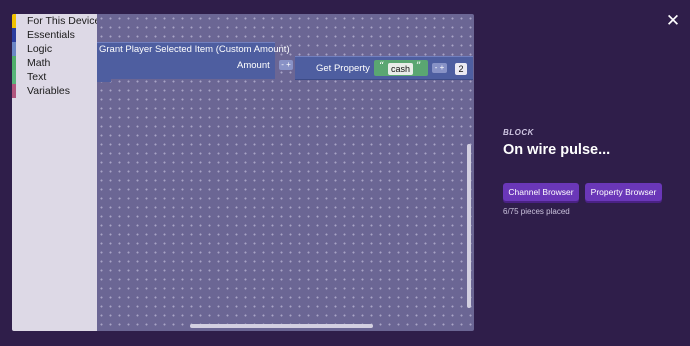 This screenshot has width=690, height=346. What do you see at coordinates (461, 69) in the screenshot?
I see `number-field: 2` at bounding box center [461, 69].